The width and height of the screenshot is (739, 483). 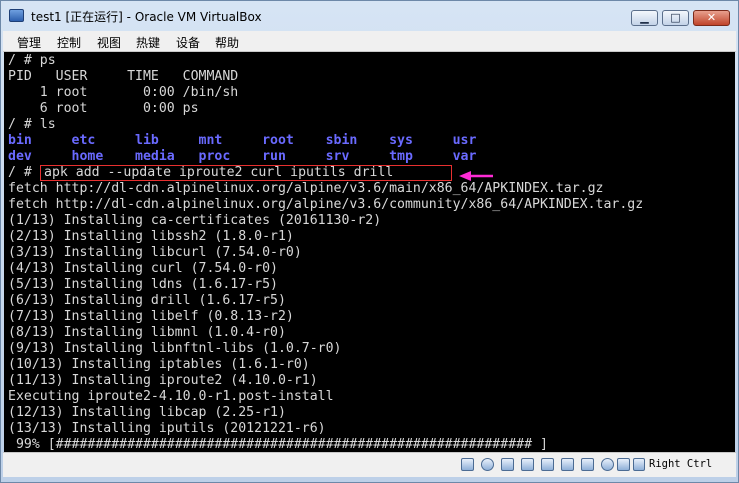 I want to click on terminal-line: (10/13) Installing iptables (1.6.1-r0), so click(x=159, y=364).